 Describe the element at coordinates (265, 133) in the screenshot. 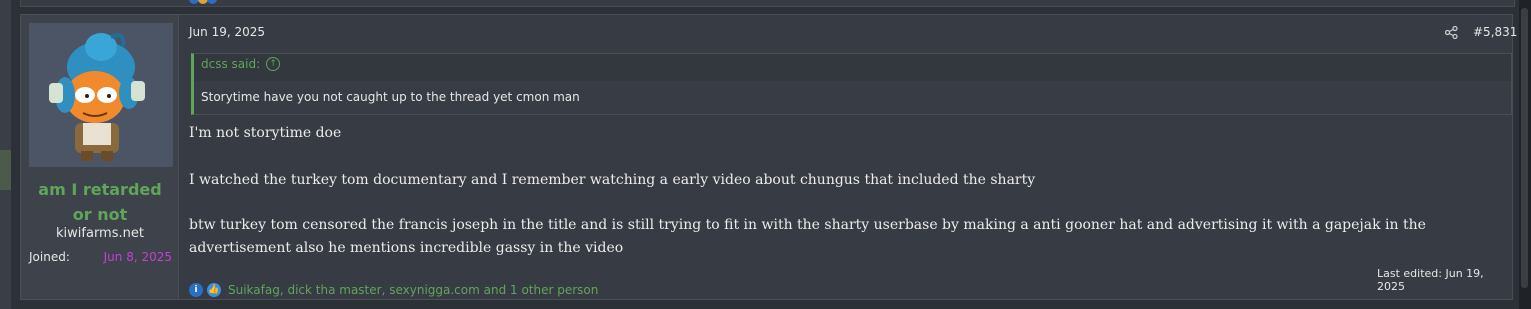

I see `message-paragraph: I'm not storytime doe` at that location.